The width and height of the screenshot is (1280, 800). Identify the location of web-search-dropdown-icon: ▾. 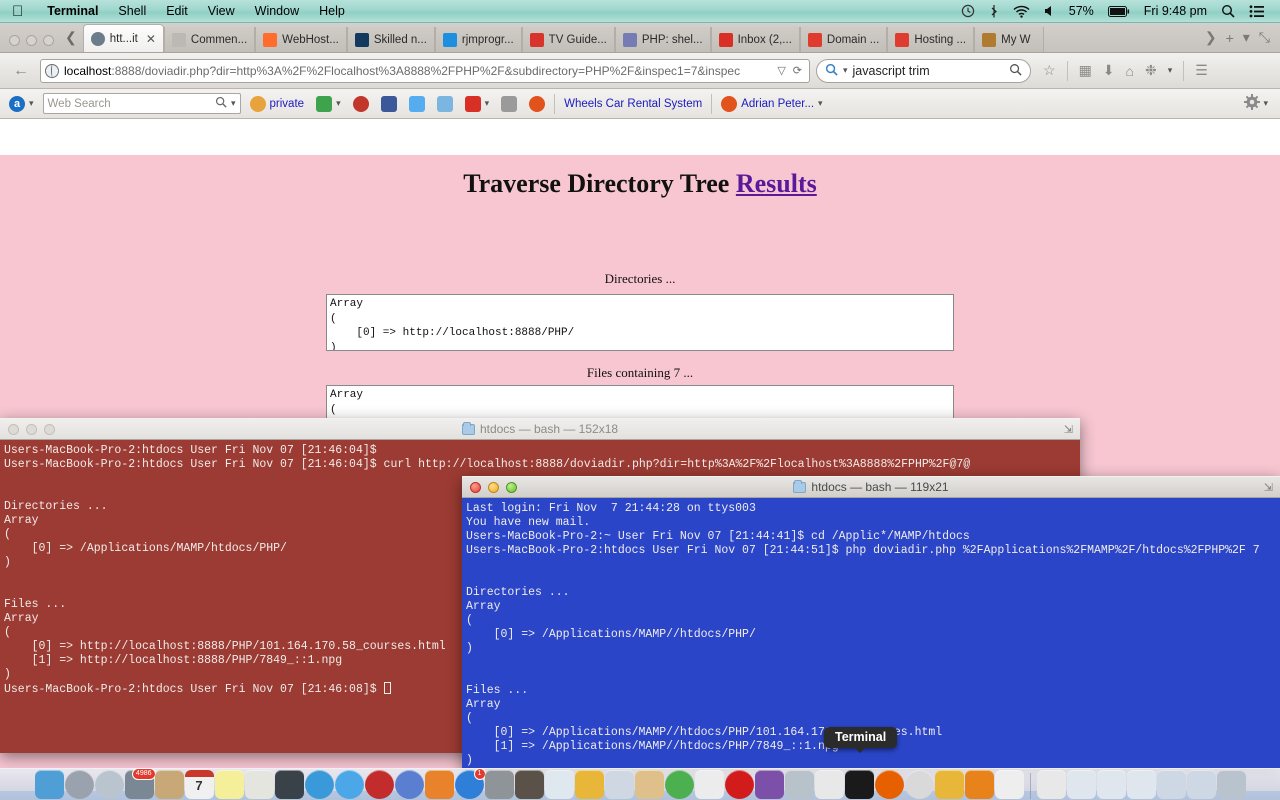
(233, 103).